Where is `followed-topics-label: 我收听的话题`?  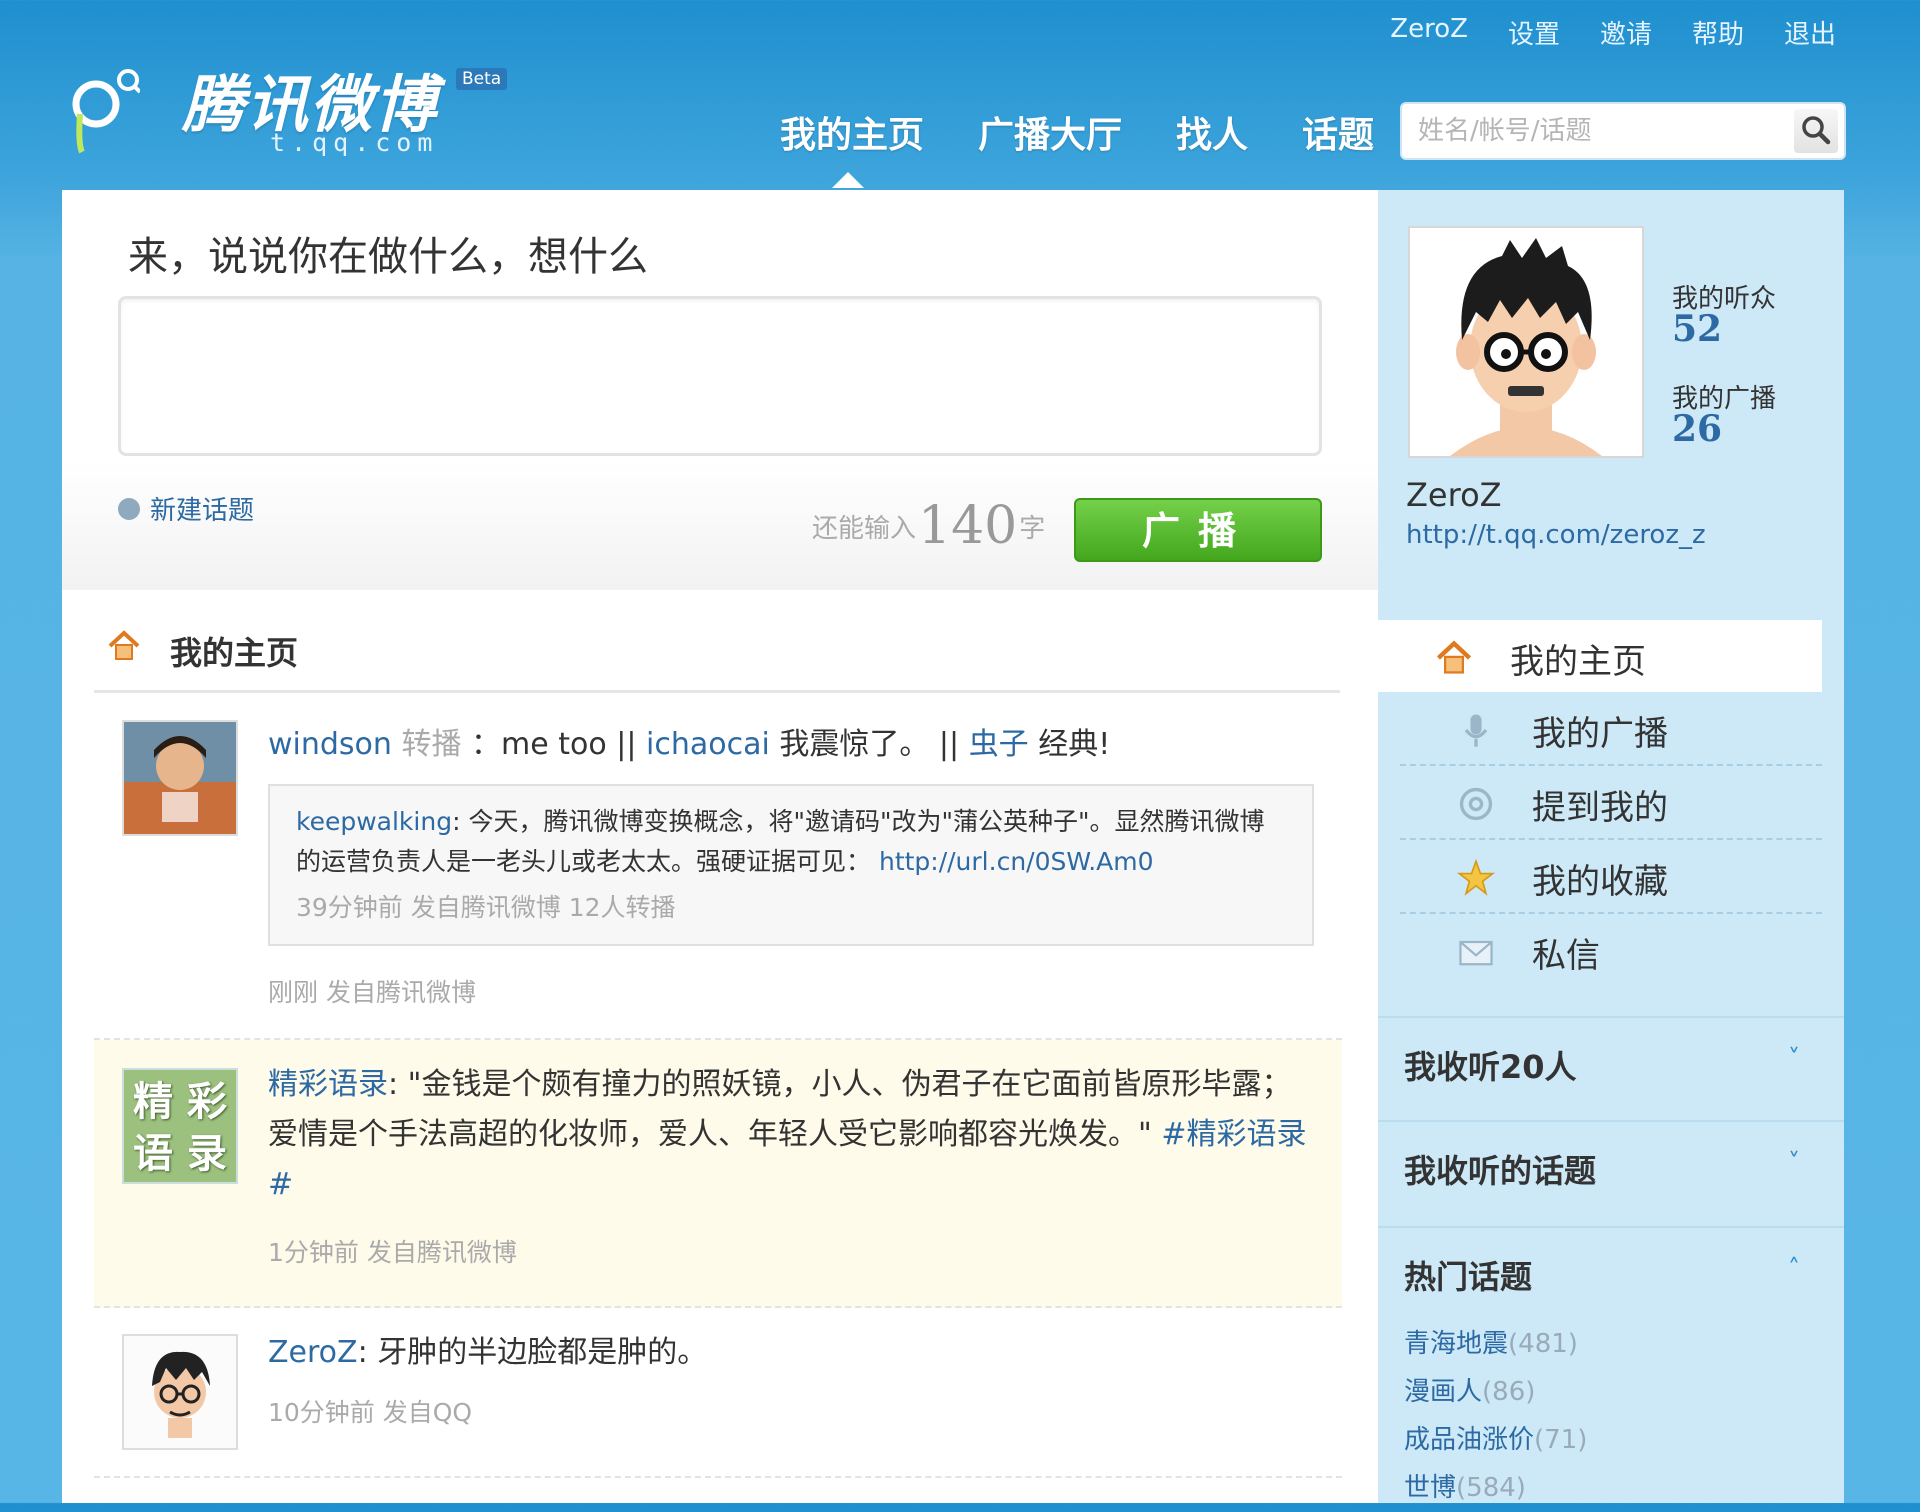
followed-topics-label: 我收听的话题 is located at coordinates (1500, 1171).